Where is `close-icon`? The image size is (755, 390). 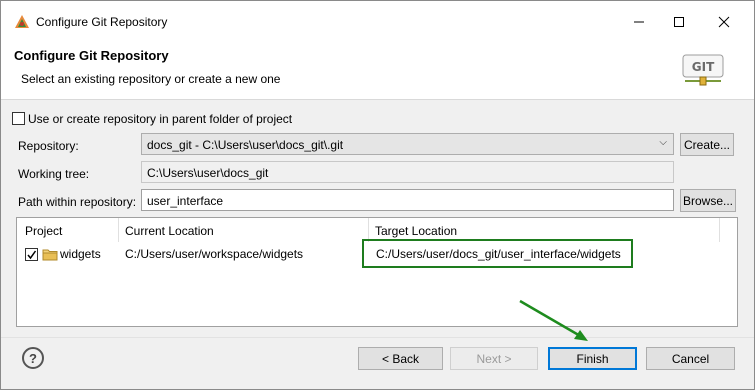 close-icon is located at coordinates (724, 22).